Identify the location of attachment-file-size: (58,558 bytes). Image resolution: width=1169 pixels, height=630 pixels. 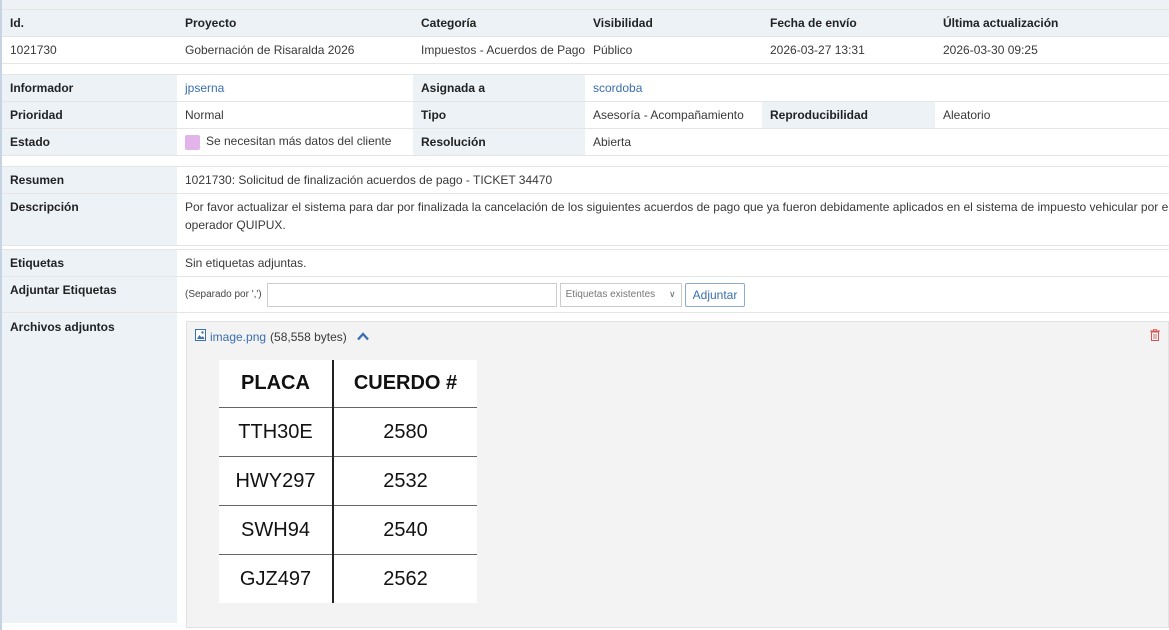
(308, 336).